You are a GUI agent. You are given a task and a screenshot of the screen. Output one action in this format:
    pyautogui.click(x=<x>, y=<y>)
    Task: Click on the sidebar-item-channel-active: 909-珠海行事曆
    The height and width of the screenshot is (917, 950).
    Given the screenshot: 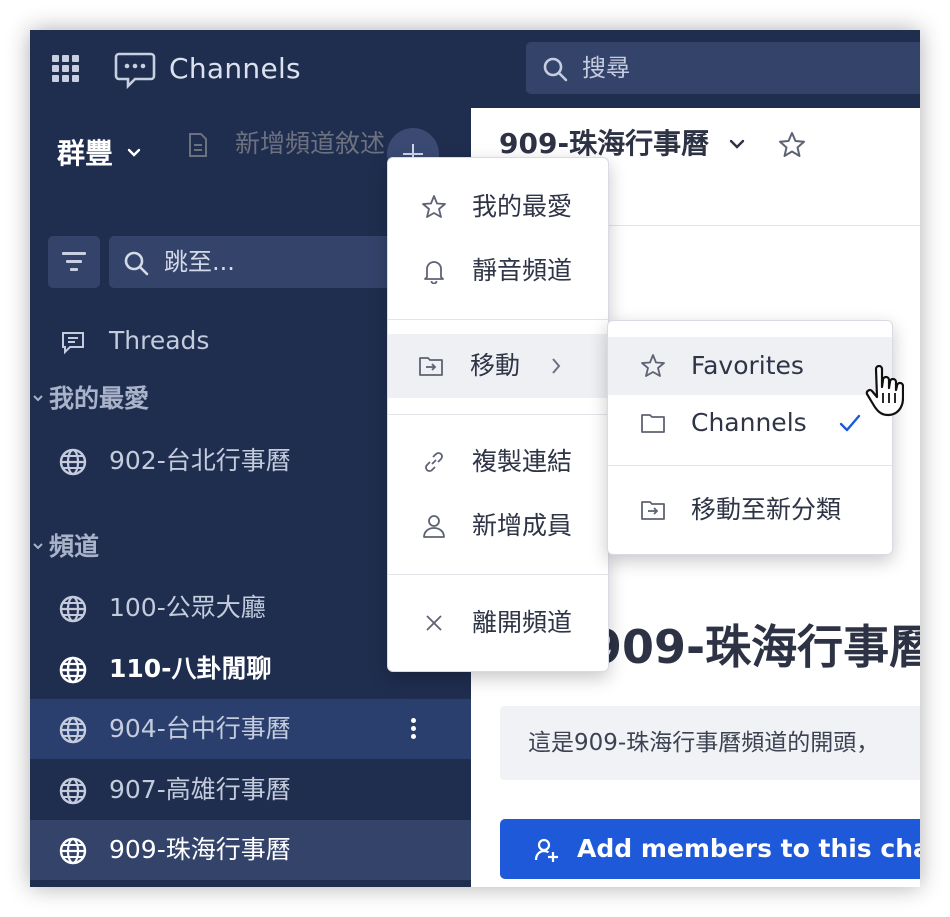 What is the action you would take?
    pyautogui.click(x=250, y=850)
    